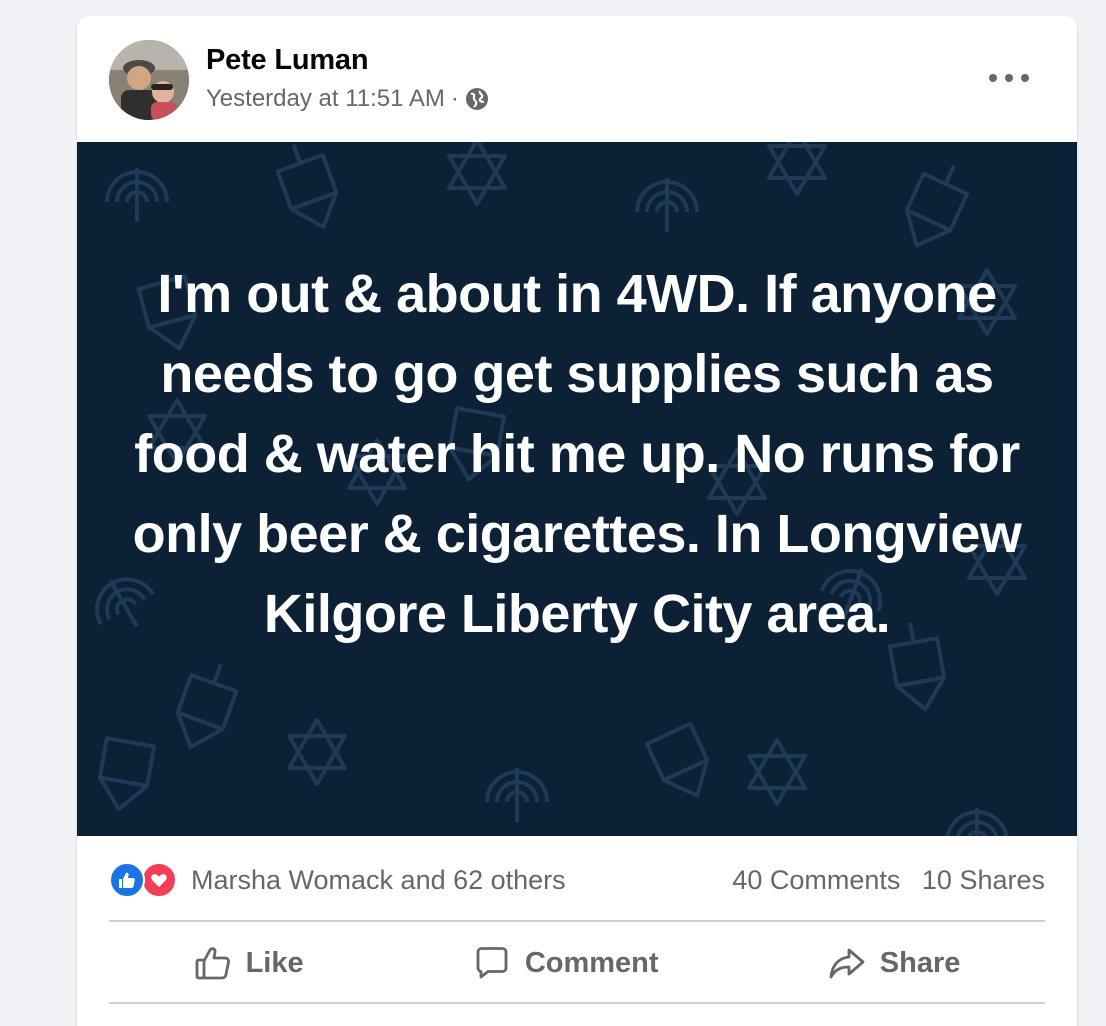  I want to click on reaction-icons, so click(143, 880).